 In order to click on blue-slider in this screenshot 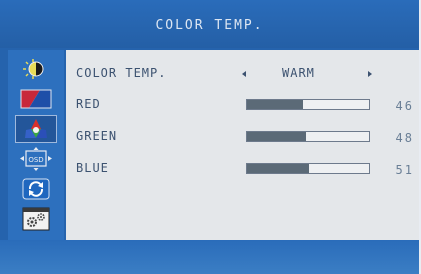, I will do `click(308, 168)`.